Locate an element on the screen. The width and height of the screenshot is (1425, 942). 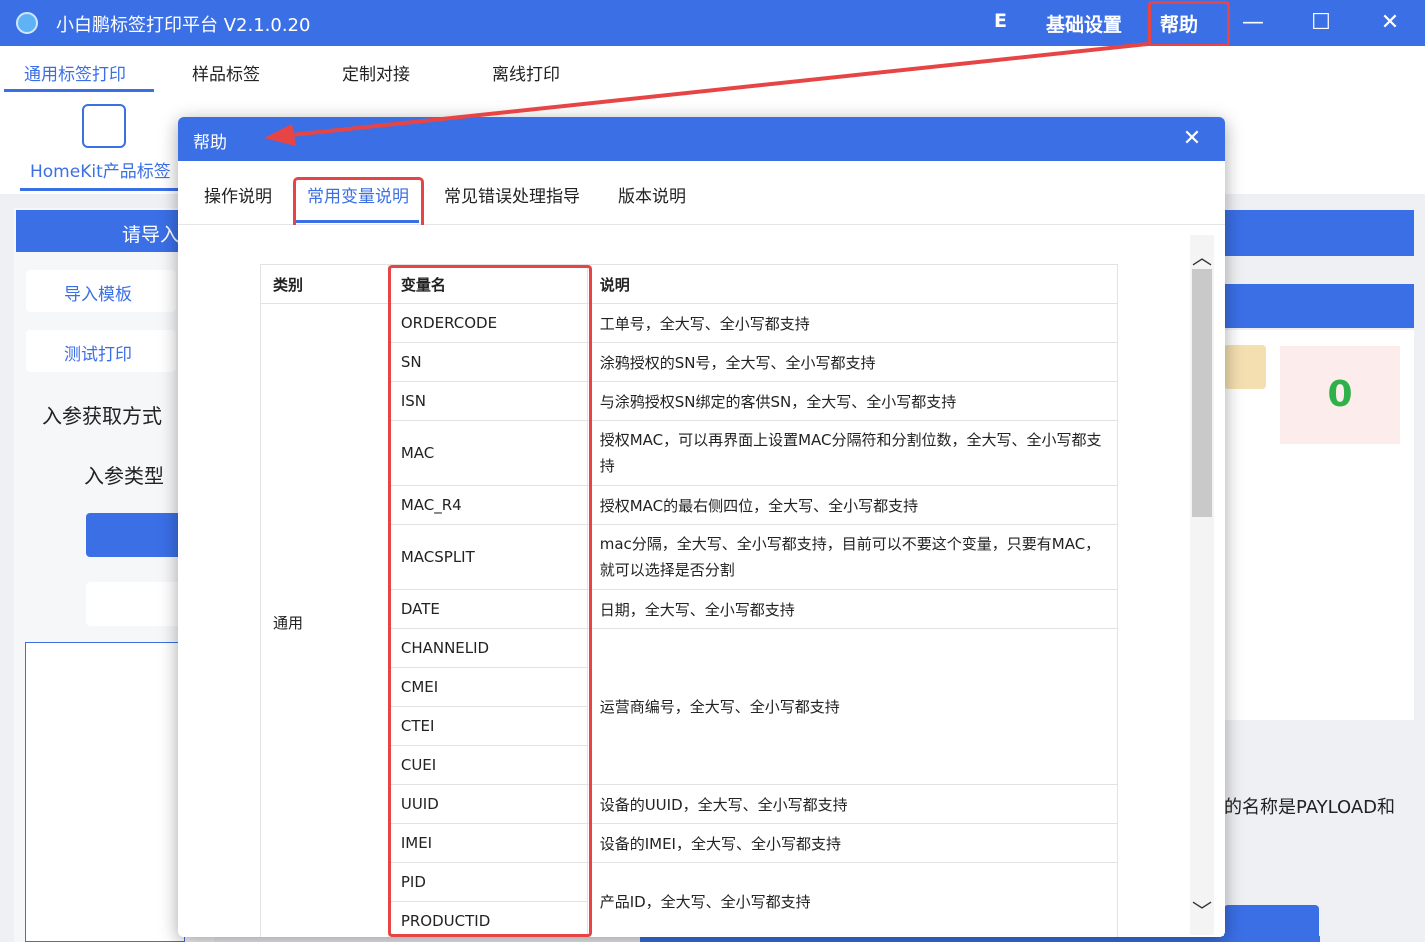
param-type-label: 入参类型 is located at coordinates (124, 476).